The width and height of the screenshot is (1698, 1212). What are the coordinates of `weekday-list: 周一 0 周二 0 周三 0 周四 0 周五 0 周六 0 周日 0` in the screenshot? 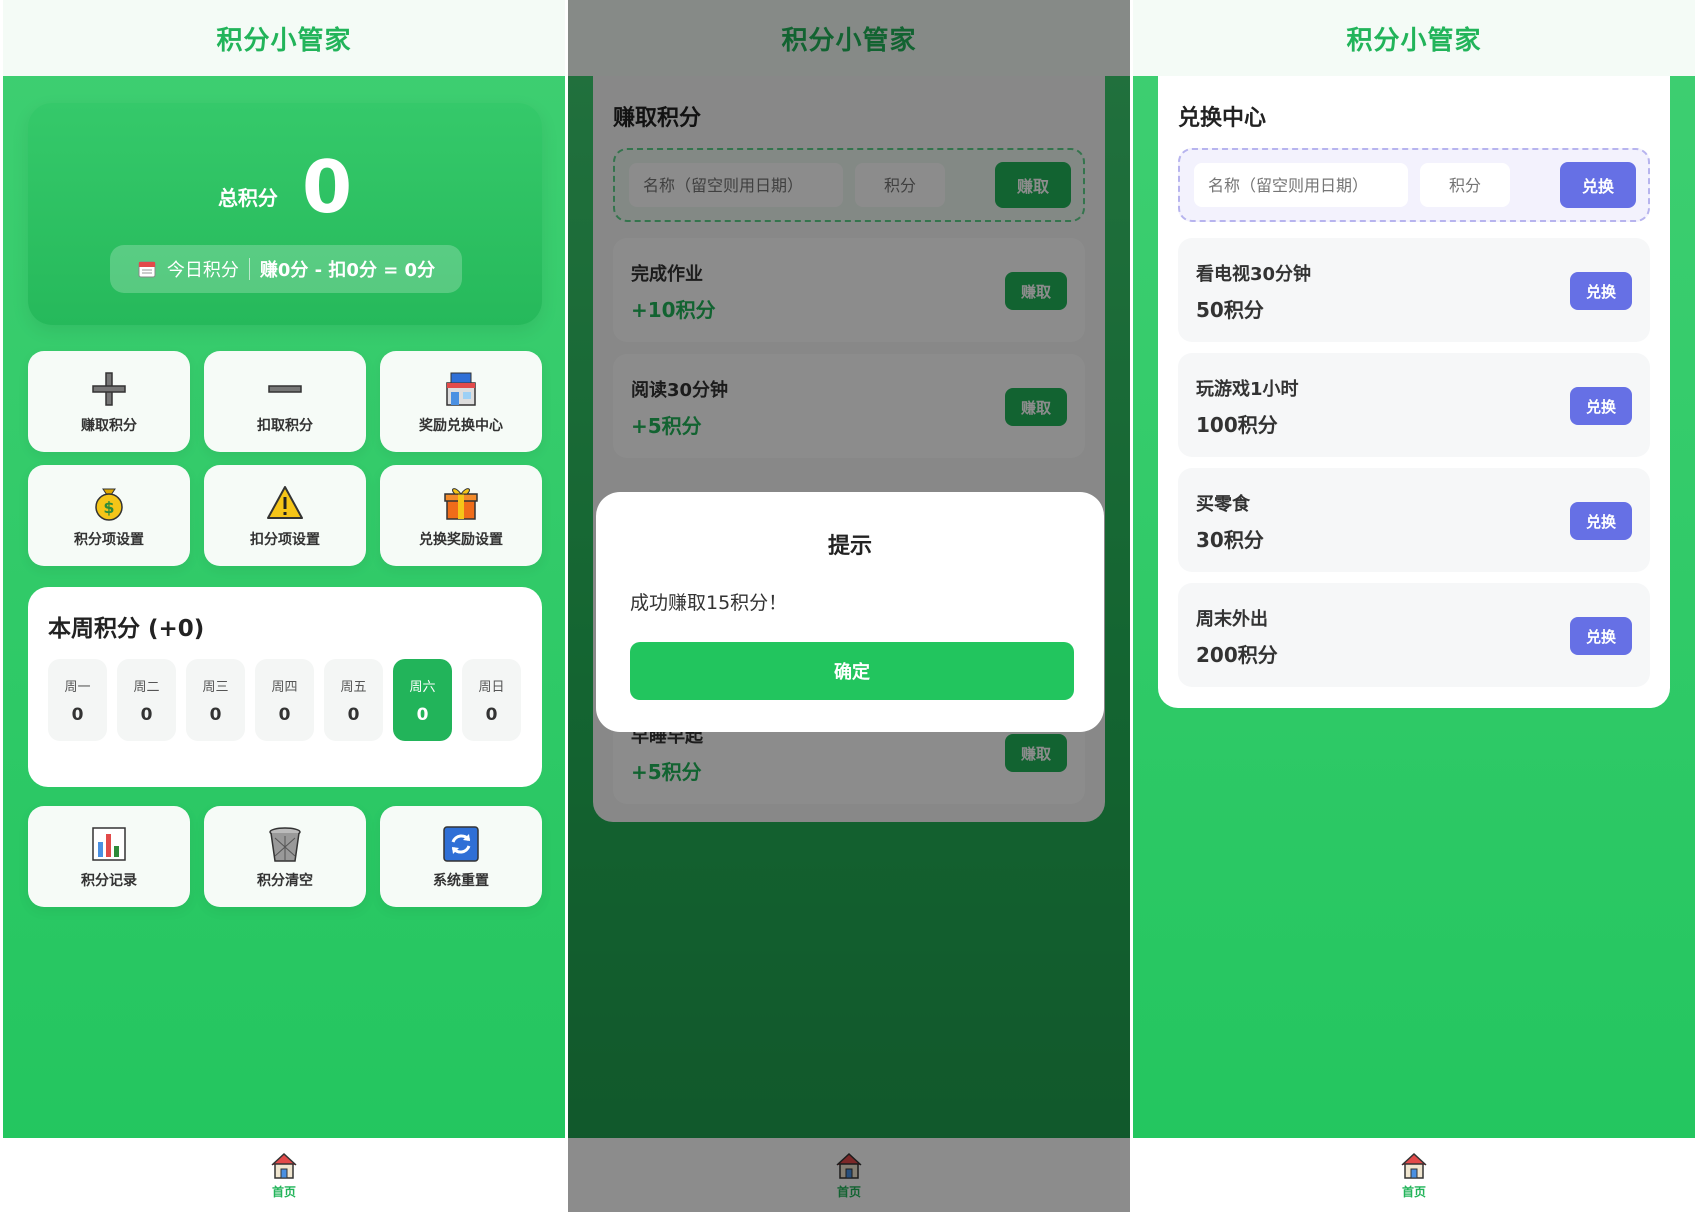 It's located at (284, 700).